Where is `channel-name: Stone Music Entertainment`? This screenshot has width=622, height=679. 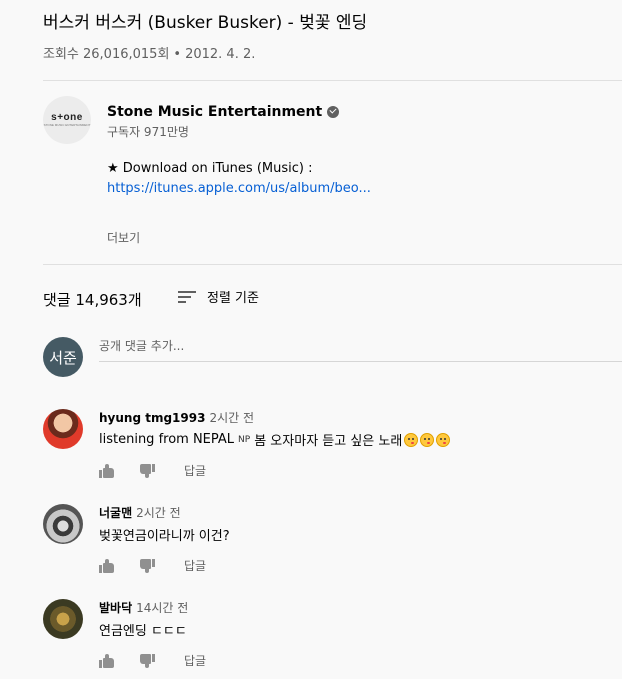
channel-name: Stone Music Entertainment is located at coordinates (214, 112).